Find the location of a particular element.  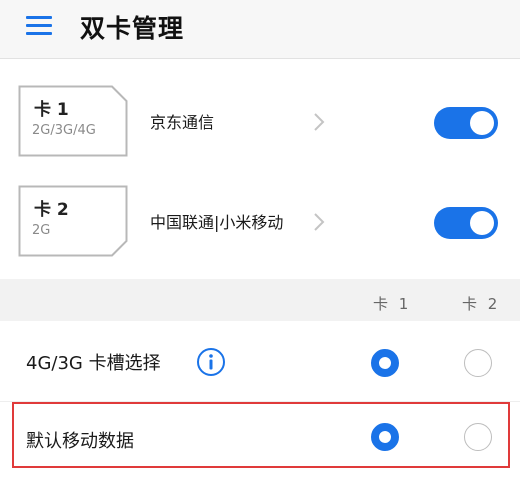

sim-card-icon: 卡 2 2G is located at coordinates (73, 221).